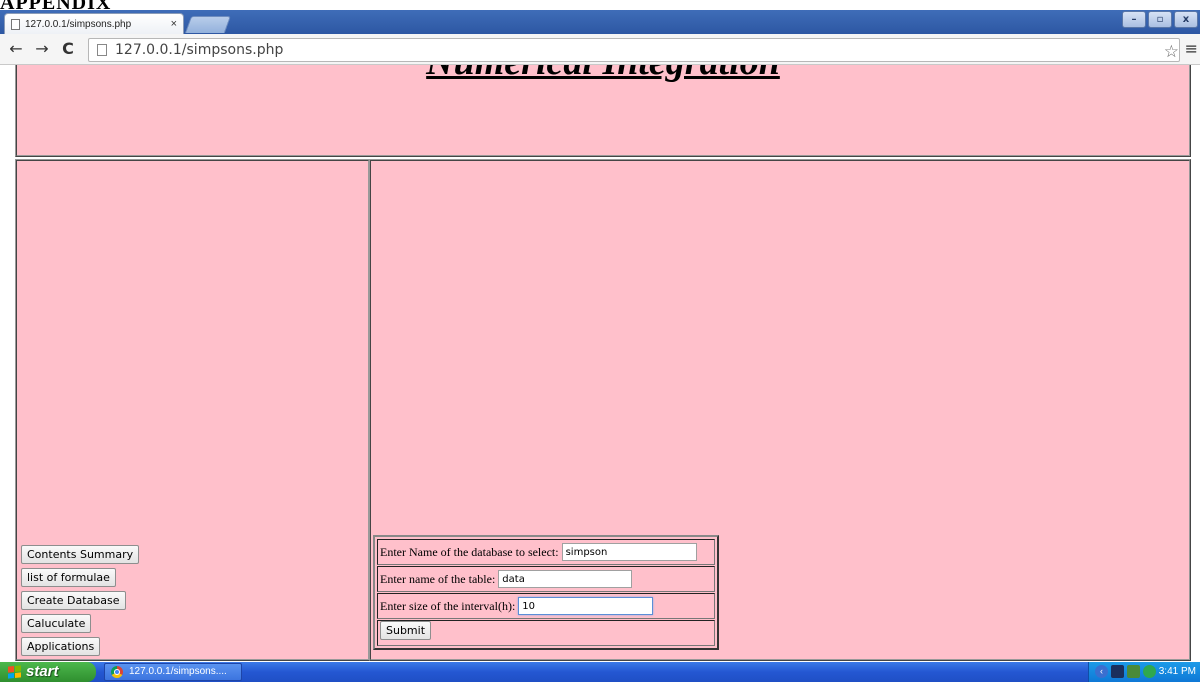  I want to click on start-label: start, so click(42, 671).